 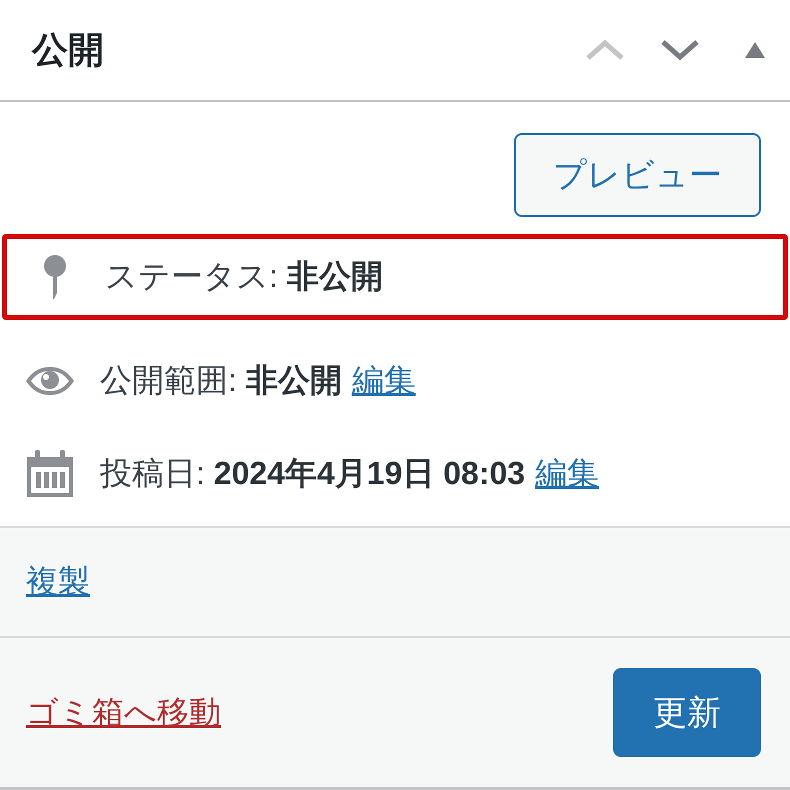 I want to click on chevron-down-icon, so click(x=680, y=50).